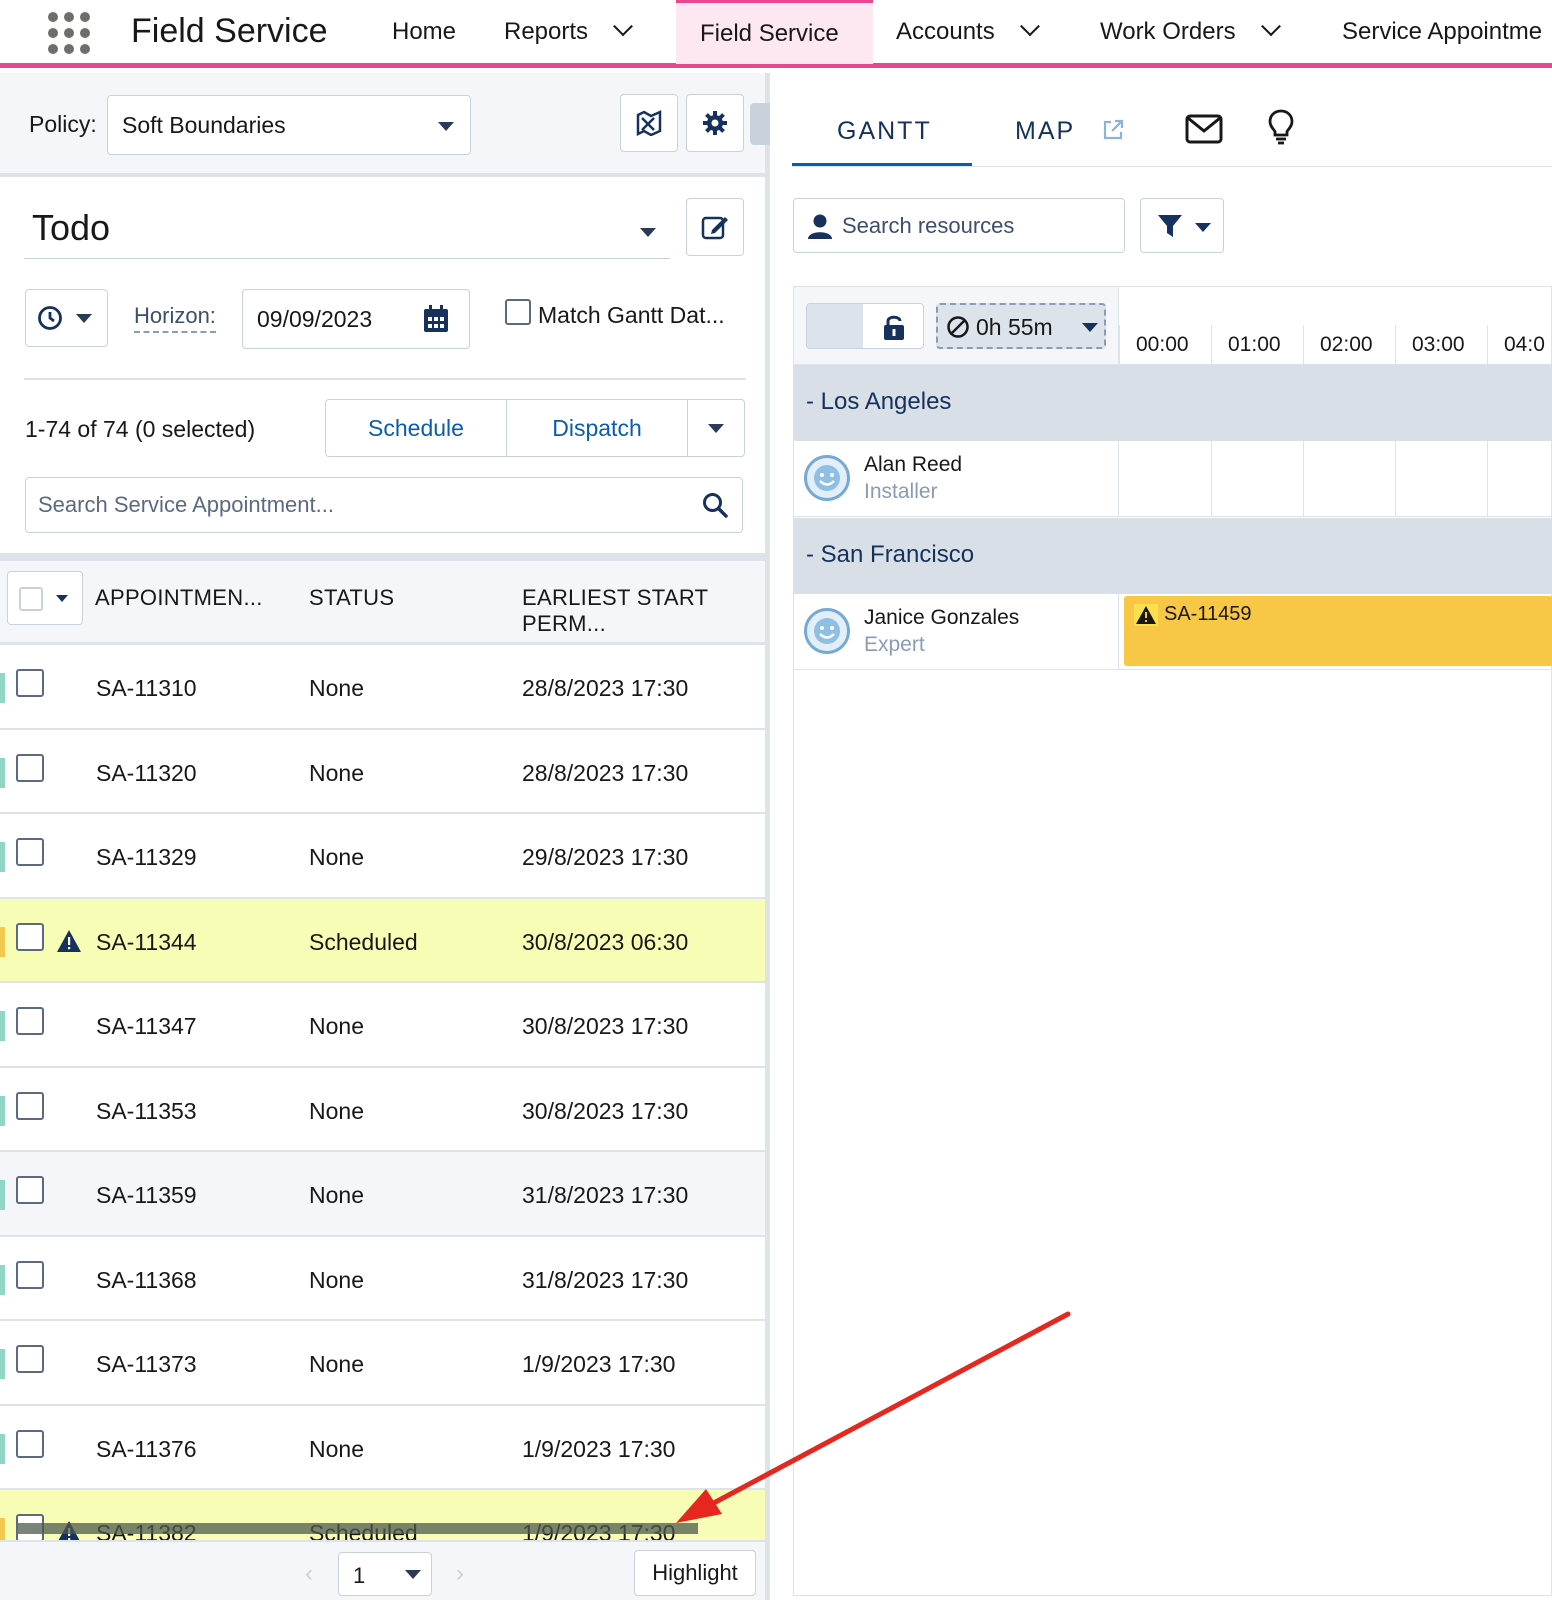  I want to click on resource-info: Alan Reed Installer, so click(956, 479).